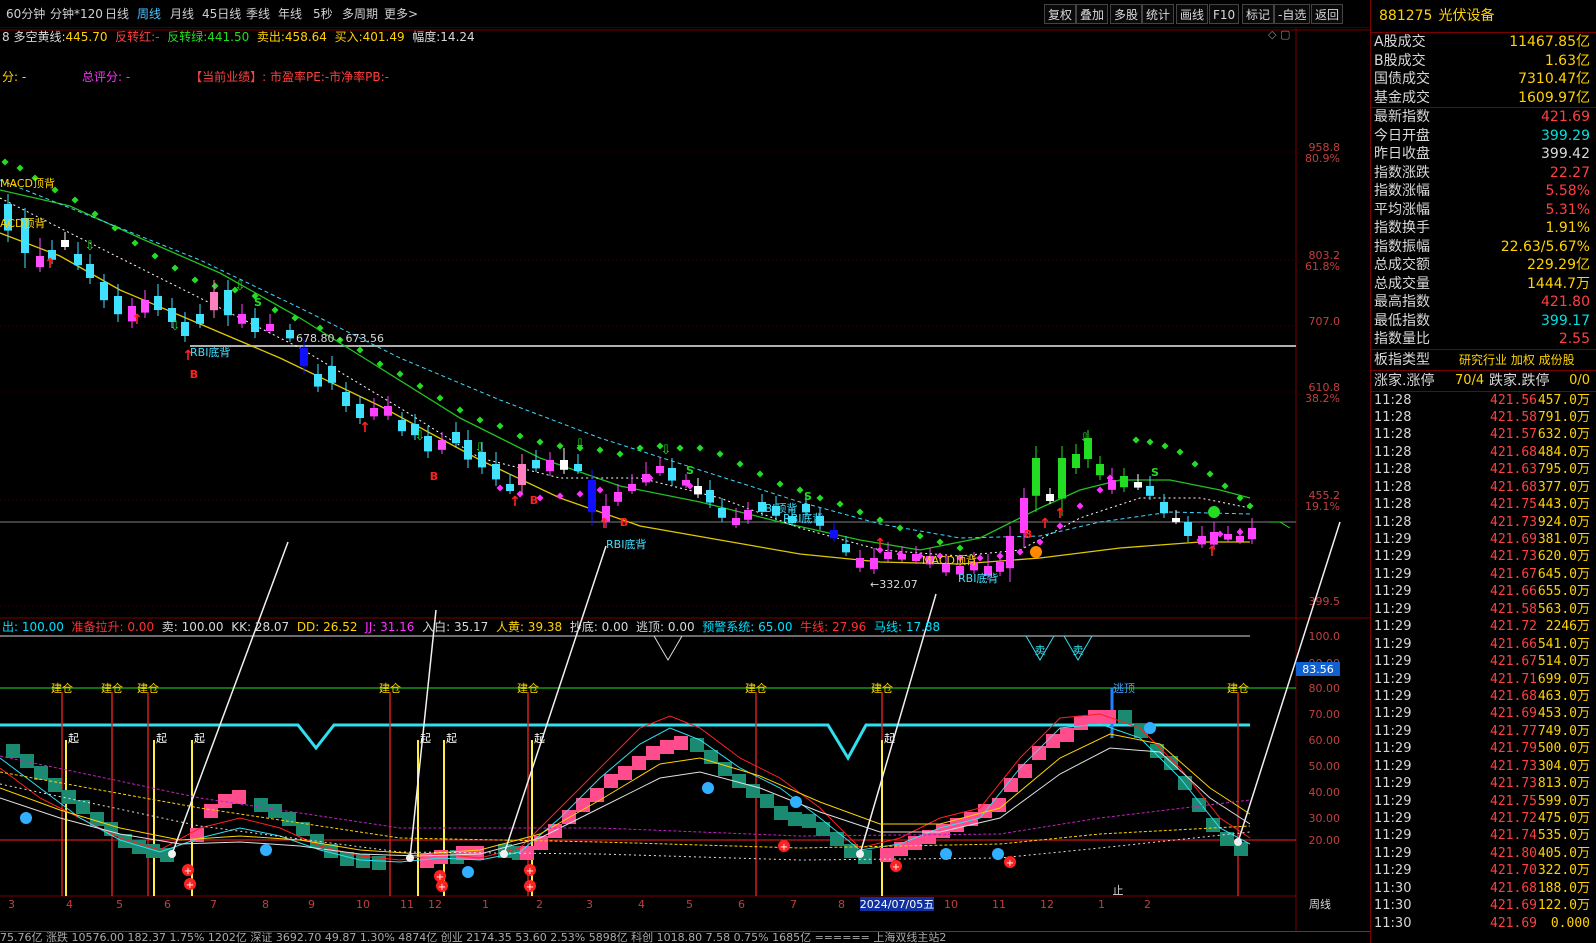 The width and height of the screenshot is (1596, 943). I want to click on panel-header: 881275 光伏设备, so click(1483, 16).